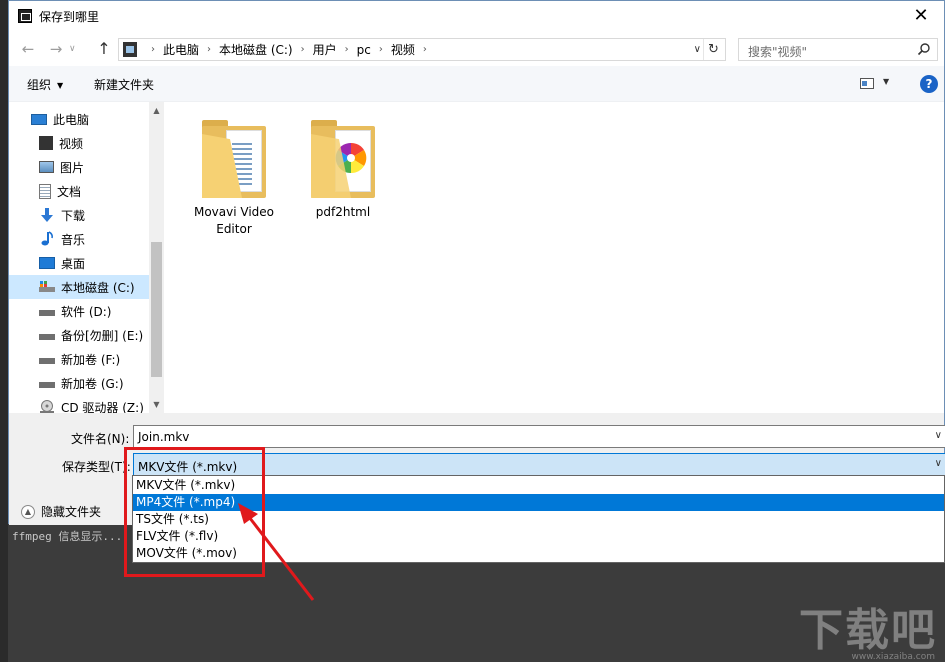  I want to click on filename-field: Join.mkv ∨, so click(539, 436).